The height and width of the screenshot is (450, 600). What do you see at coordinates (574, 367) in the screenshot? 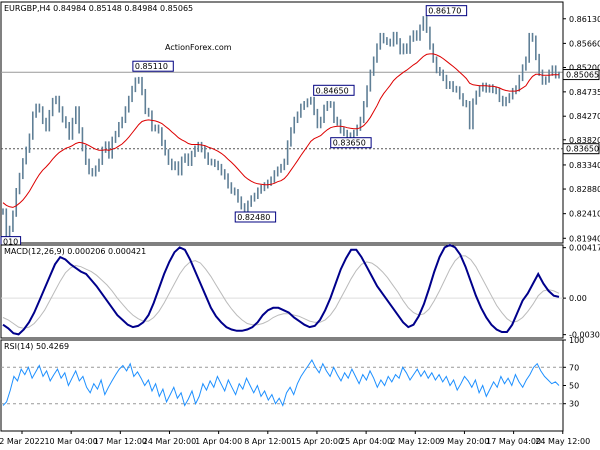
I see `rsi-tick-label: 70` at bounding box center [574, 367].